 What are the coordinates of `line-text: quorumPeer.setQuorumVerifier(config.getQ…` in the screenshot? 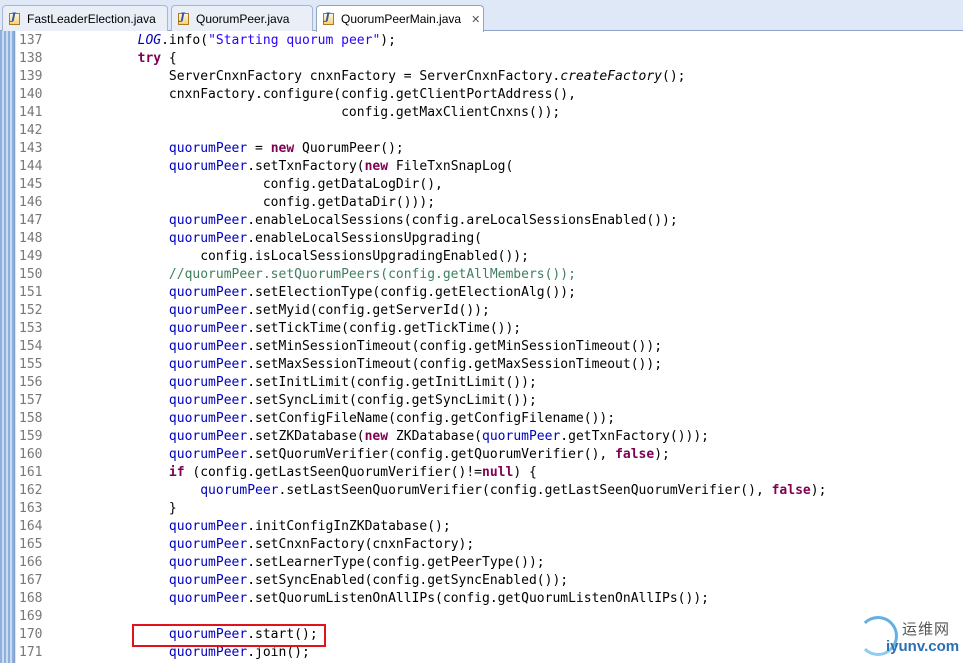 It's located at (372, 455).